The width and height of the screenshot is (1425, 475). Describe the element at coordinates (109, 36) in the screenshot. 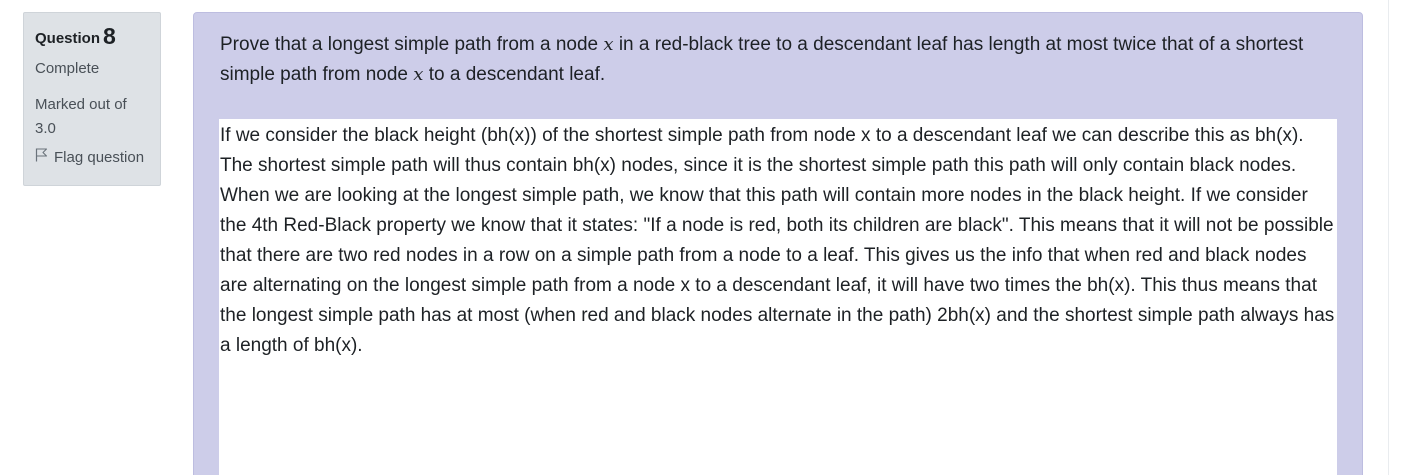

I see `question-number: 8` at that location.